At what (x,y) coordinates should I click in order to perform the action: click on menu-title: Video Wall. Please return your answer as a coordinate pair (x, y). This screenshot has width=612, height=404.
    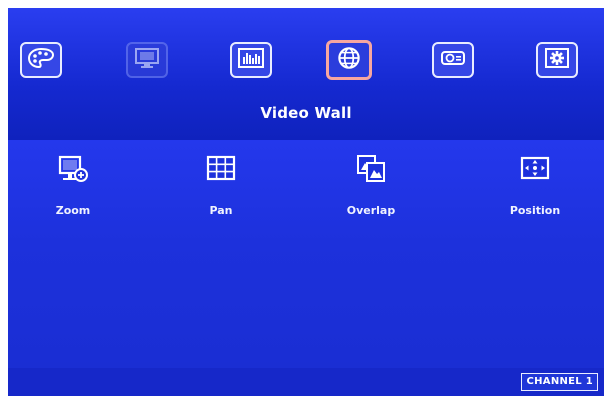
    Looking at the image, I should click on (306, 113).